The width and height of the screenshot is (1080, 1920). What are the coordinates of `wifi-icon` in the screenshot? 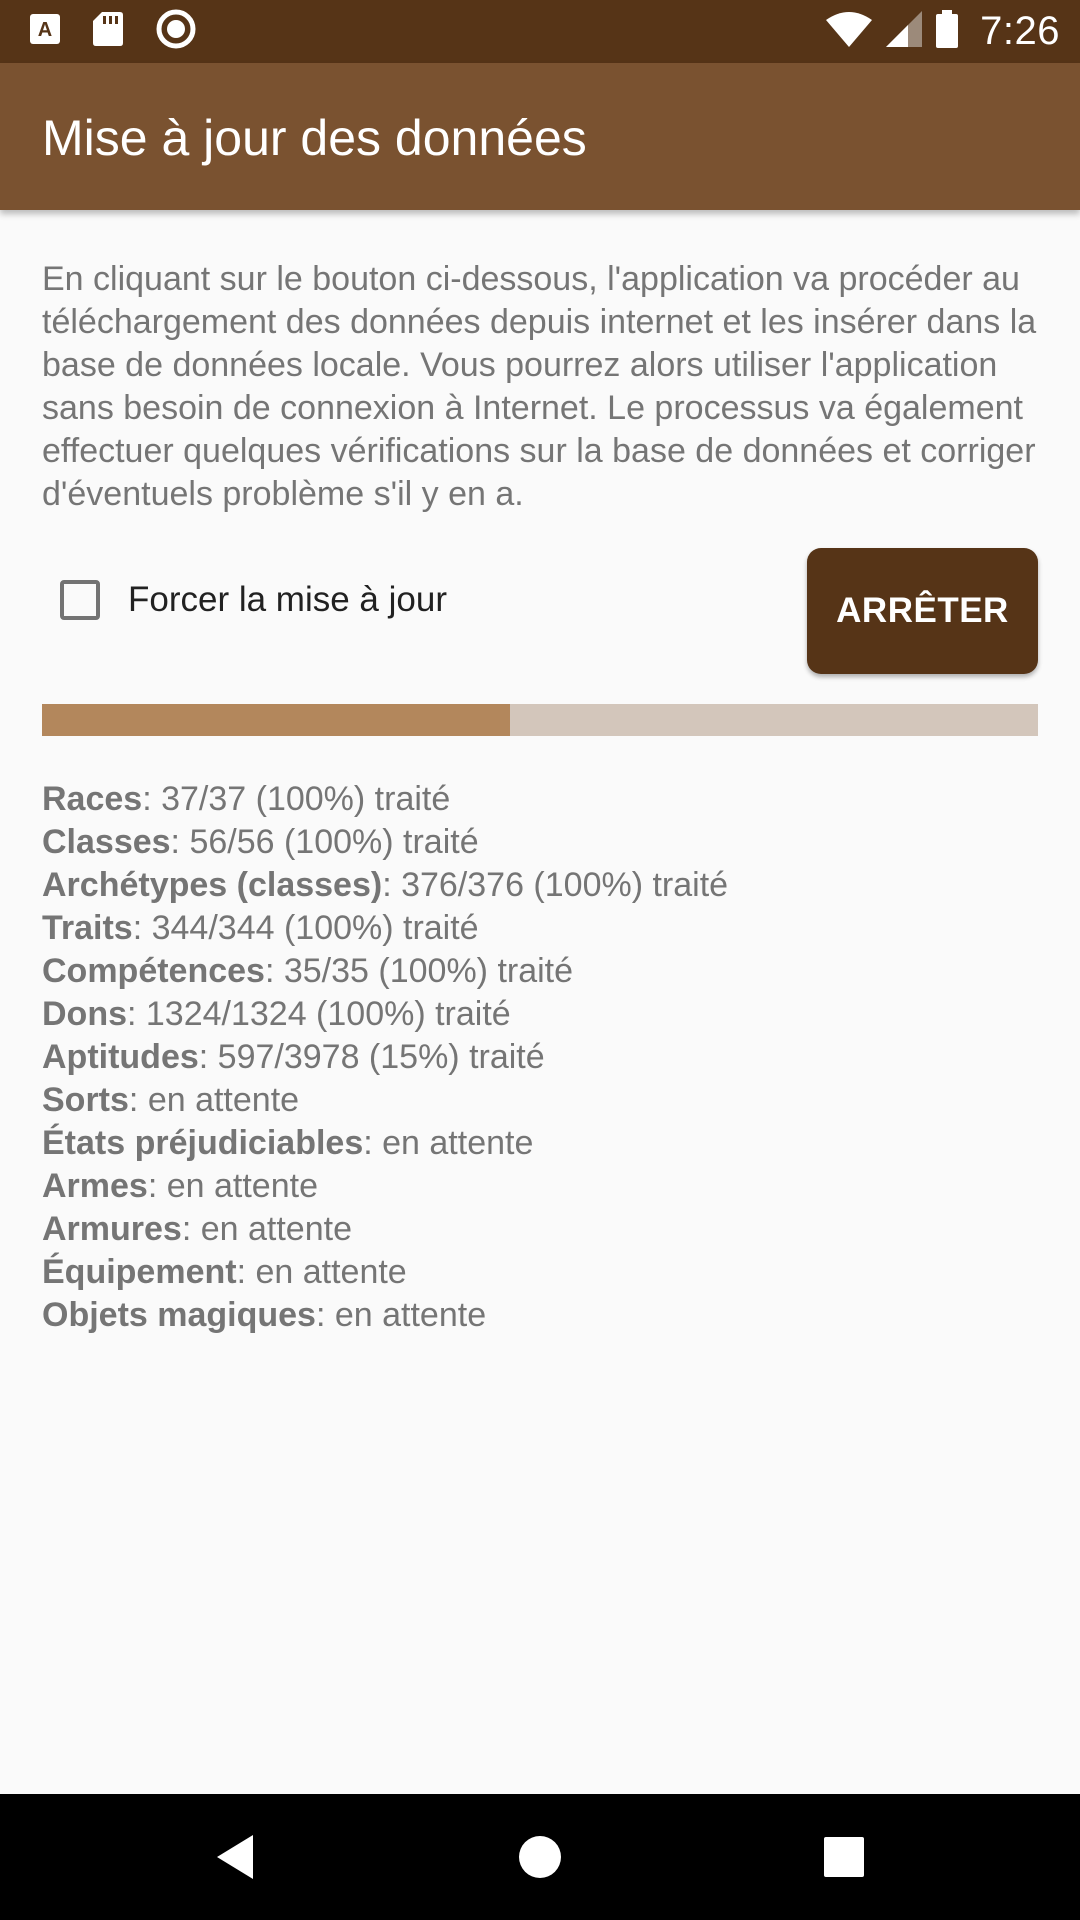 It's located at (849, 31).